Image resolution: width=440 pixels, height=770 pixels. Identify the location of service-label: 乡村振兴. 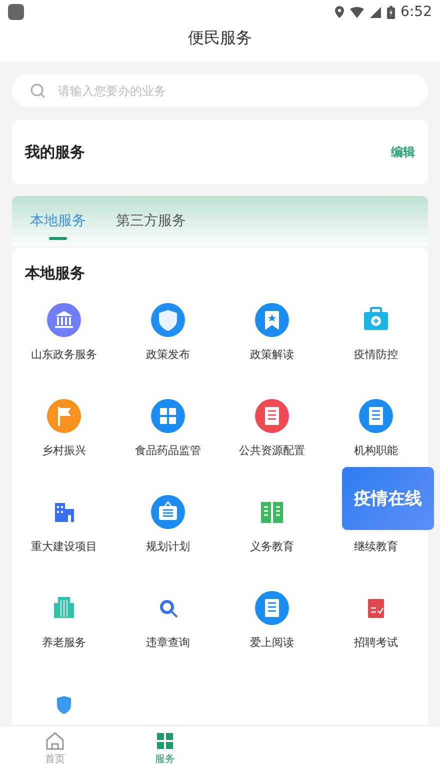
(64, 450).